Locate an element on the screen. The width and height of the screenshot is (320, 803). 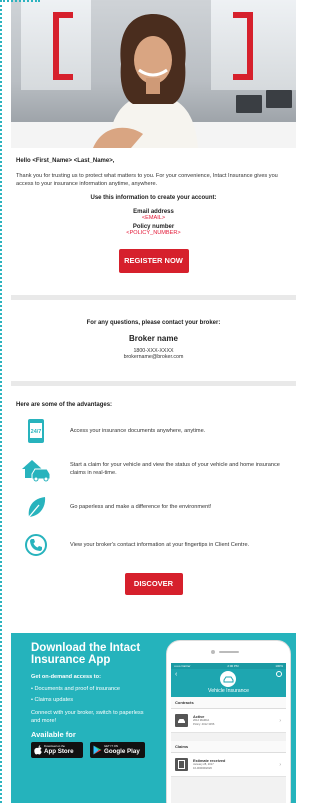
email-value: <EMAIL> is located at coordinates (153, 218).